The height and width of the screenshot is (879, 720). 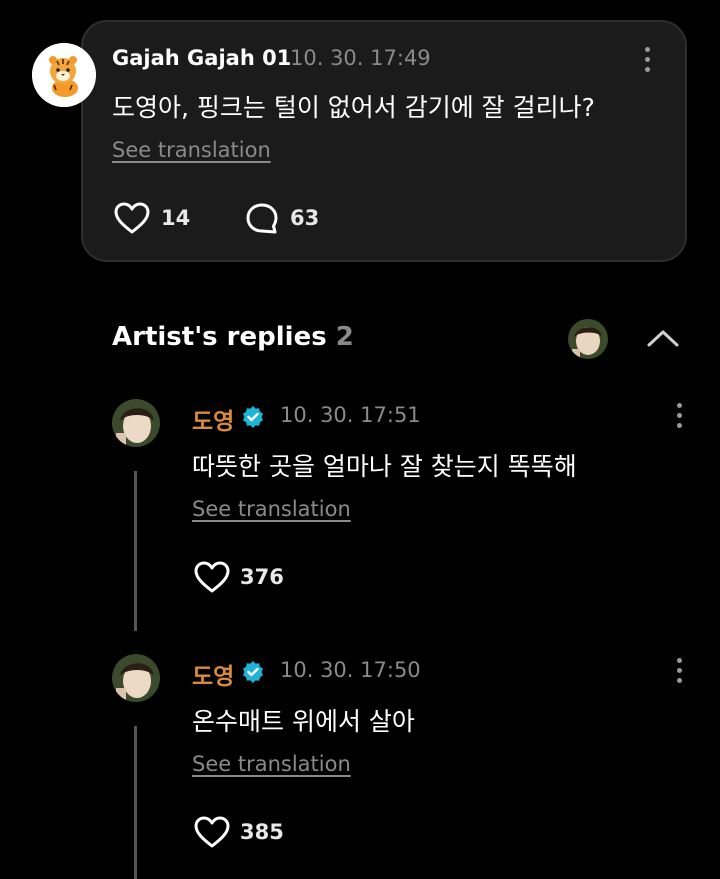 I want to click on artist-replies-count: 2, so click(x=344, y=337).